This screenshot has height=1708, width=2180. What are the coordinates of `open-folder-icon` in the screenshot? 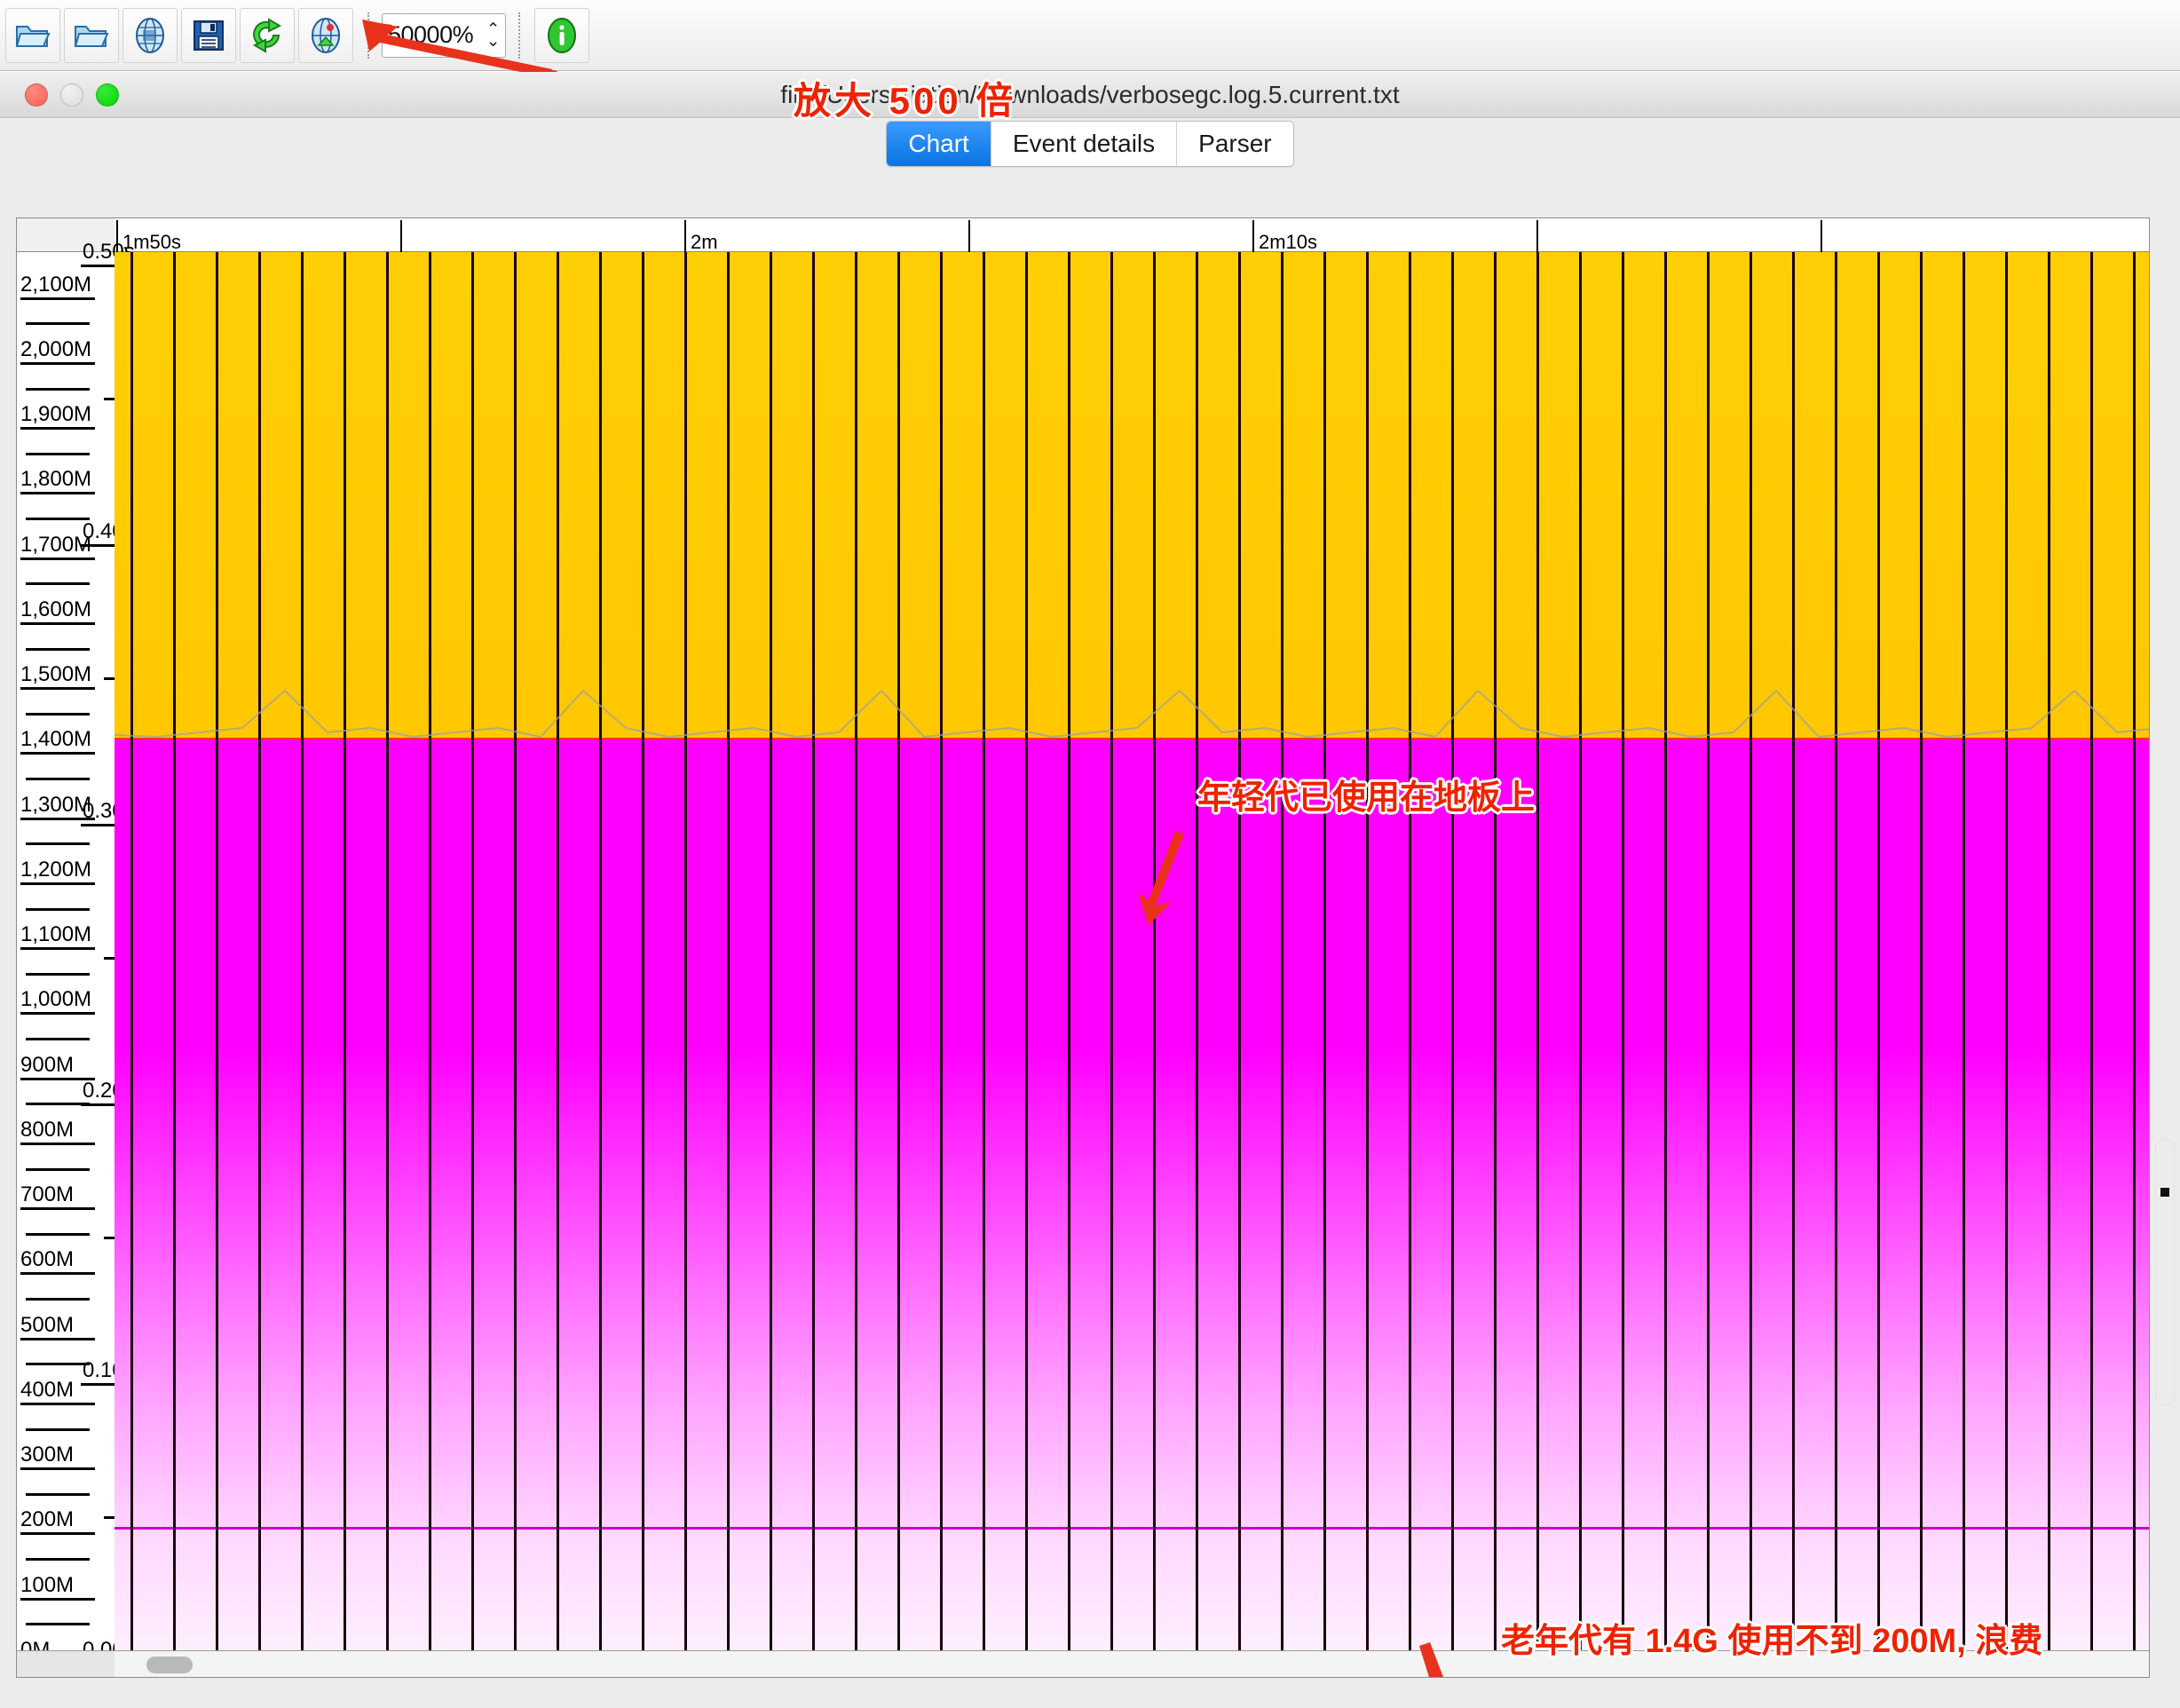 It's located at (33, 36).